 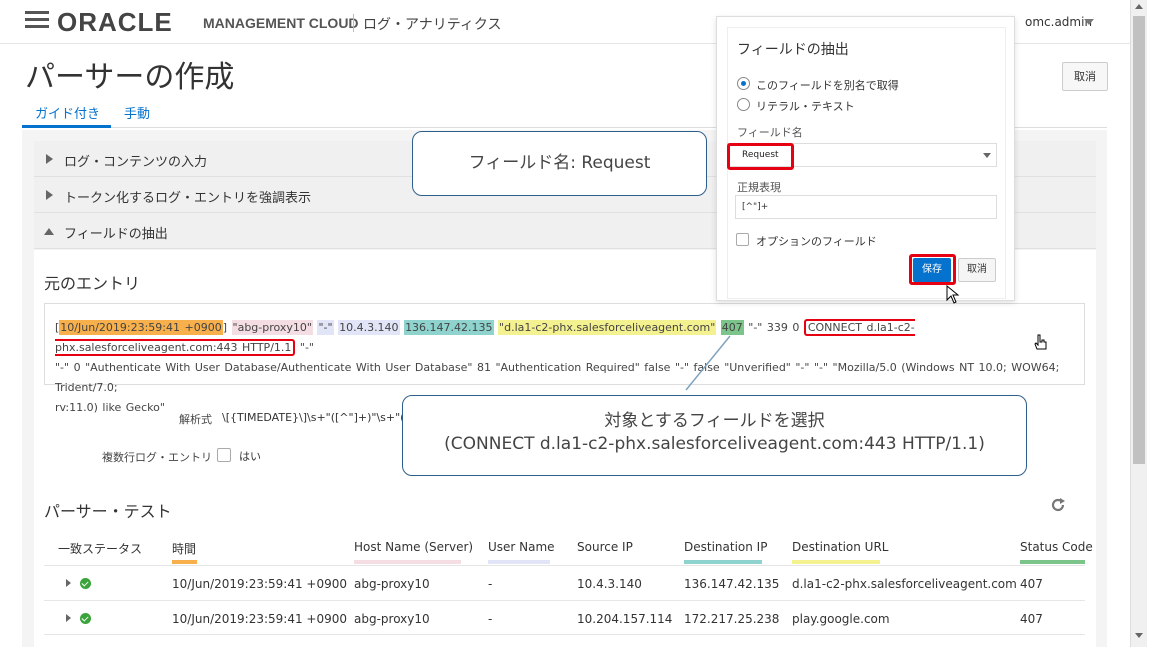 I want to click on parse-expression-label: 解析式, so click(x=195, y=419).